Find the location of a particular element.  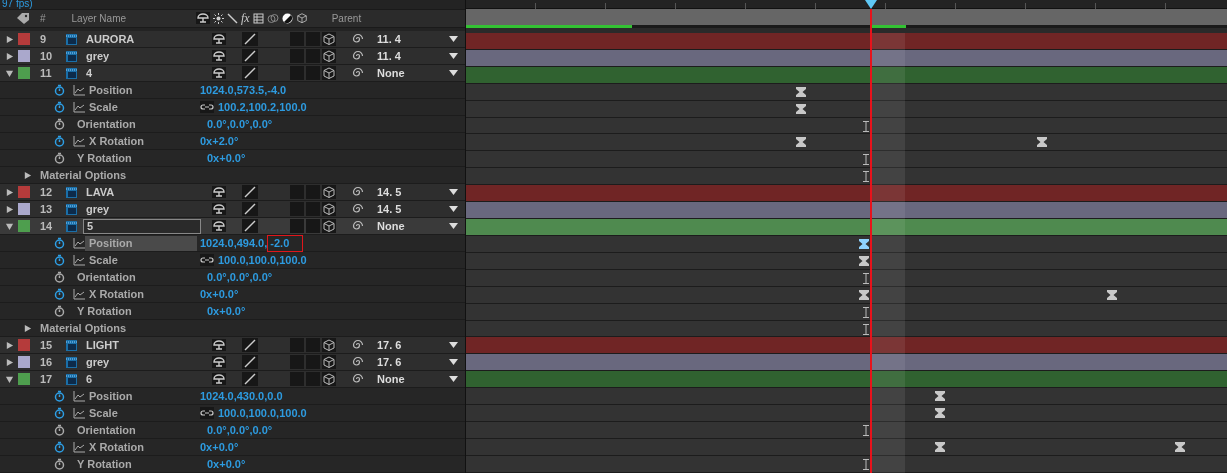

layer-name: 4 is located at coordinates (89, 73).